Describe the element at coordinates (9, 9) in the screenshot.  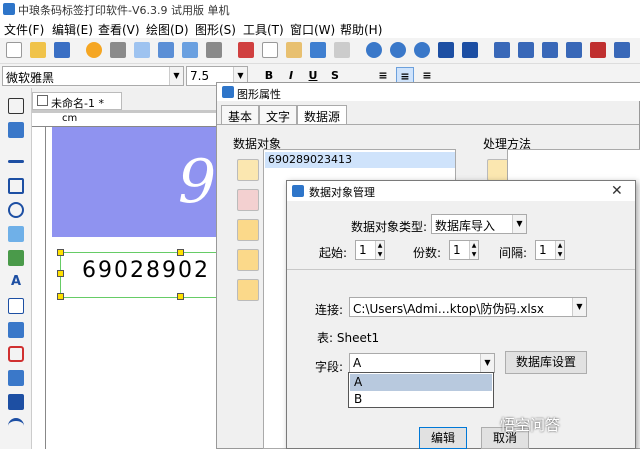
I see `app-logo-icon` at that location.